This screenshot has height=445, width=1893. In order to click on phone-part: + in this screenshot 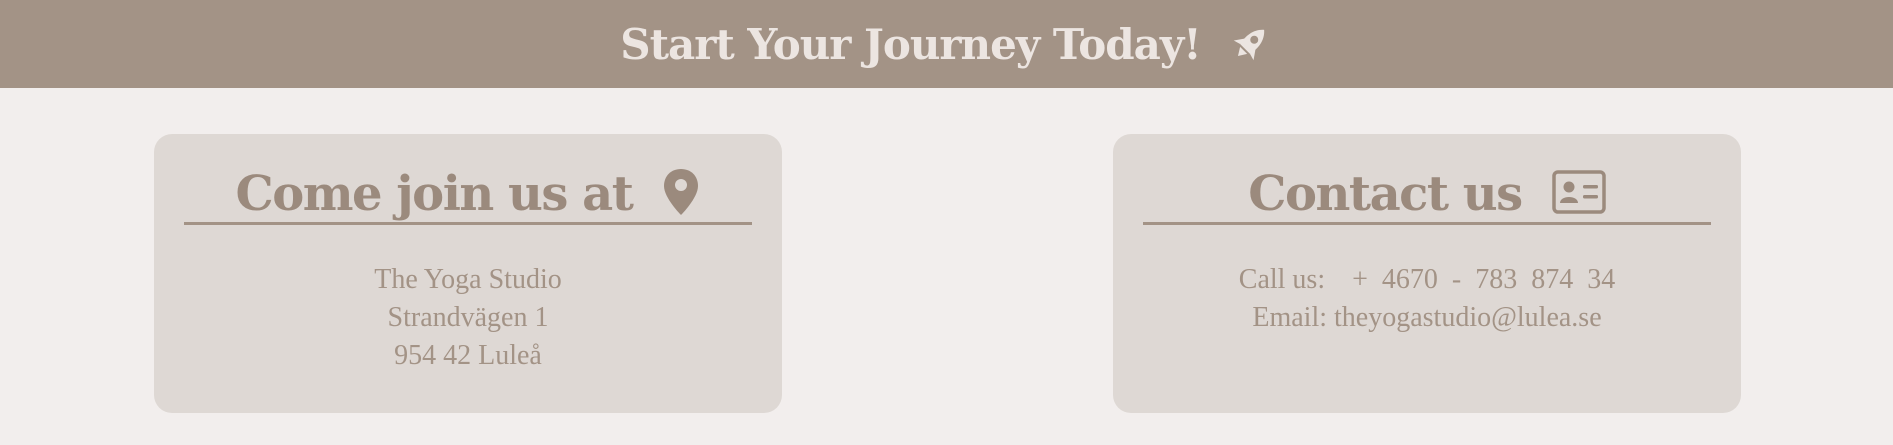, I will do `click(1360, 279)`.